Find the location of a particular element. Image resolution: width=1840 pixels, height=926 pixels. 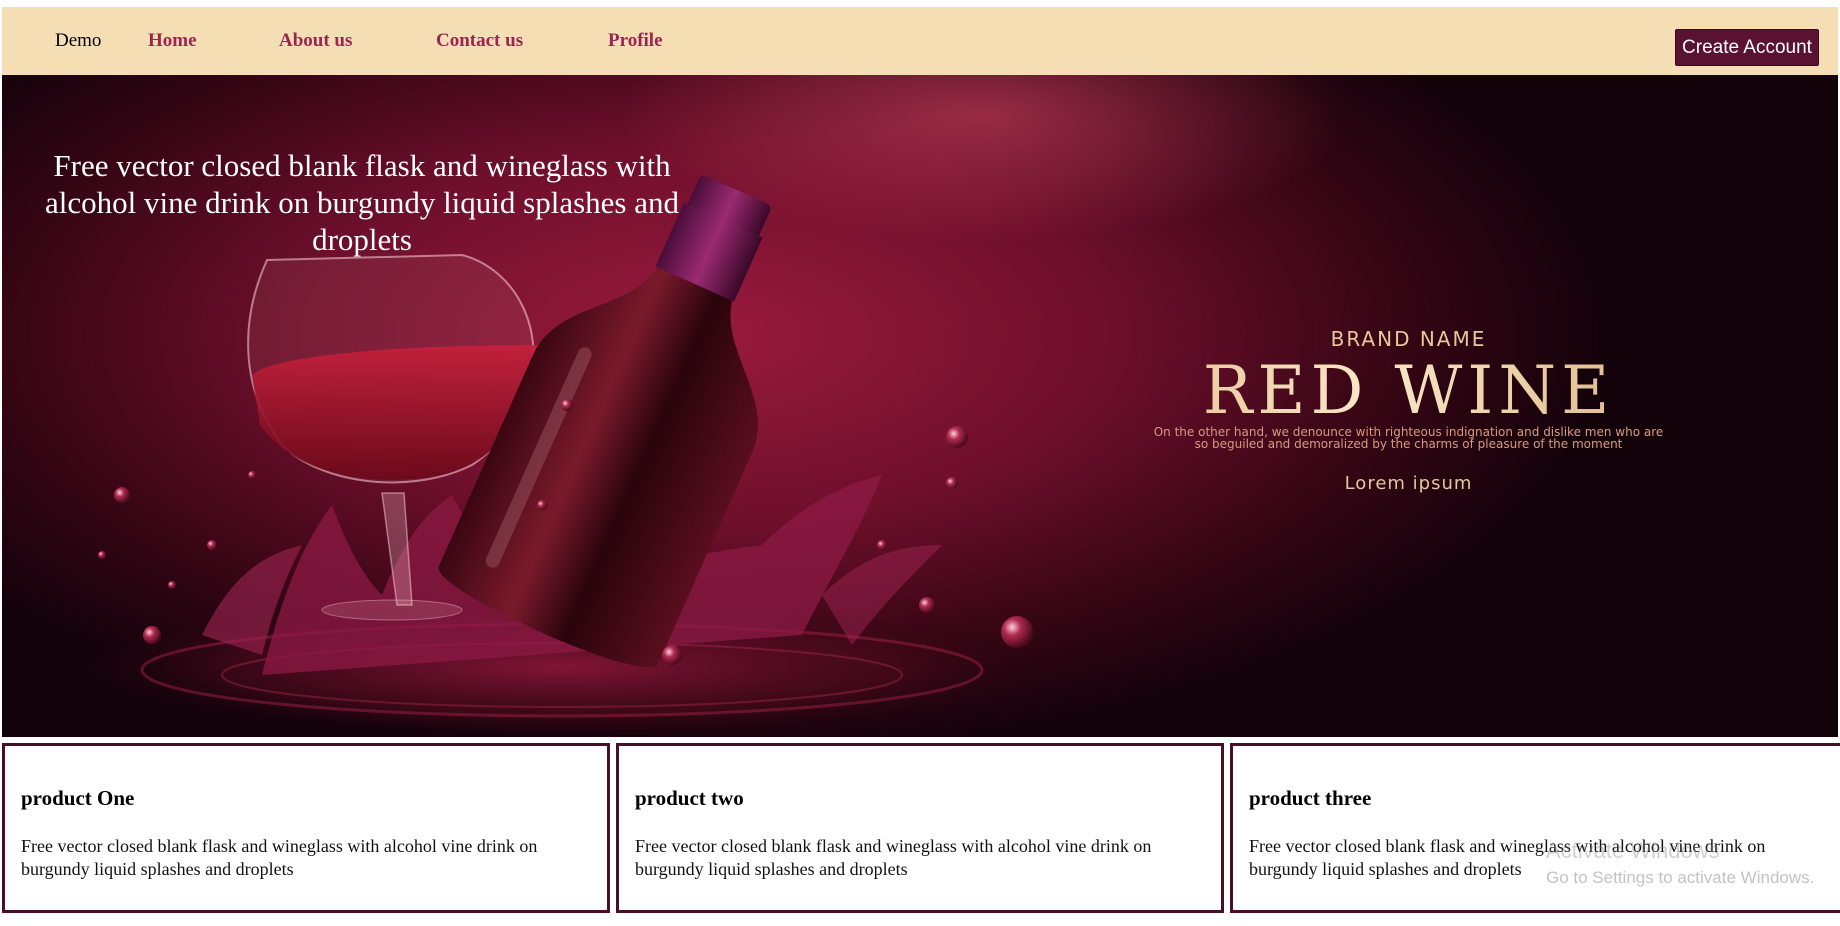

nav-link-profile: Profile is located at coordinates (635, 41).